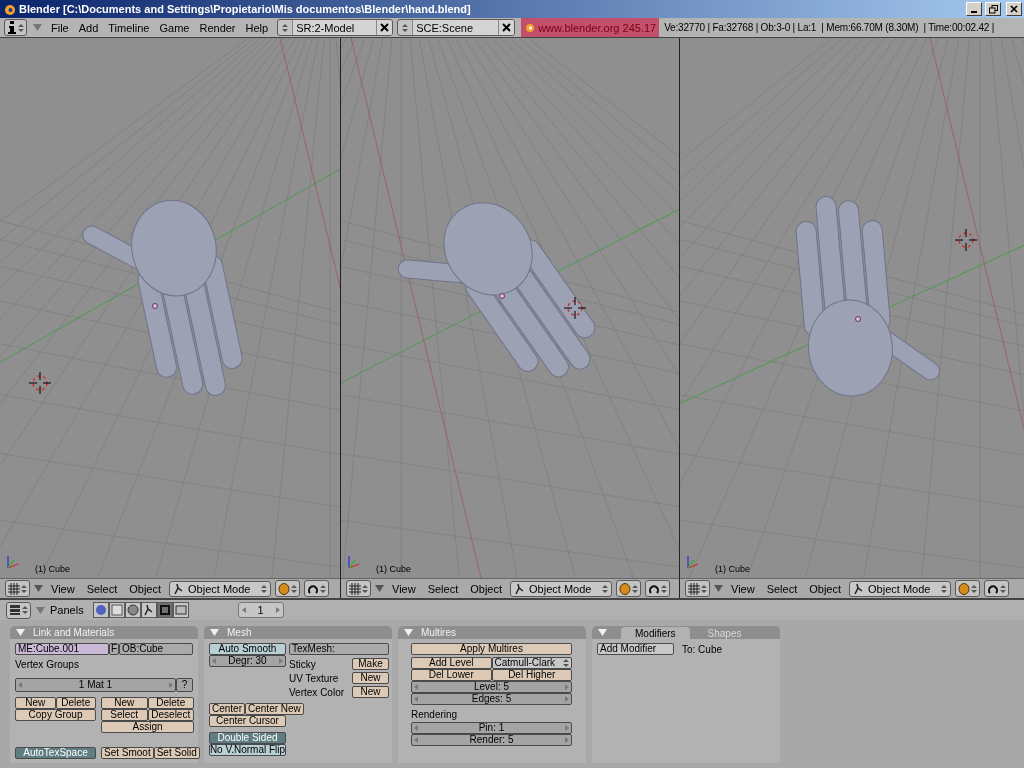  Describe the element at coordinates (438, 632) in the screenshot. I see `panel-title: Multires` at that location.